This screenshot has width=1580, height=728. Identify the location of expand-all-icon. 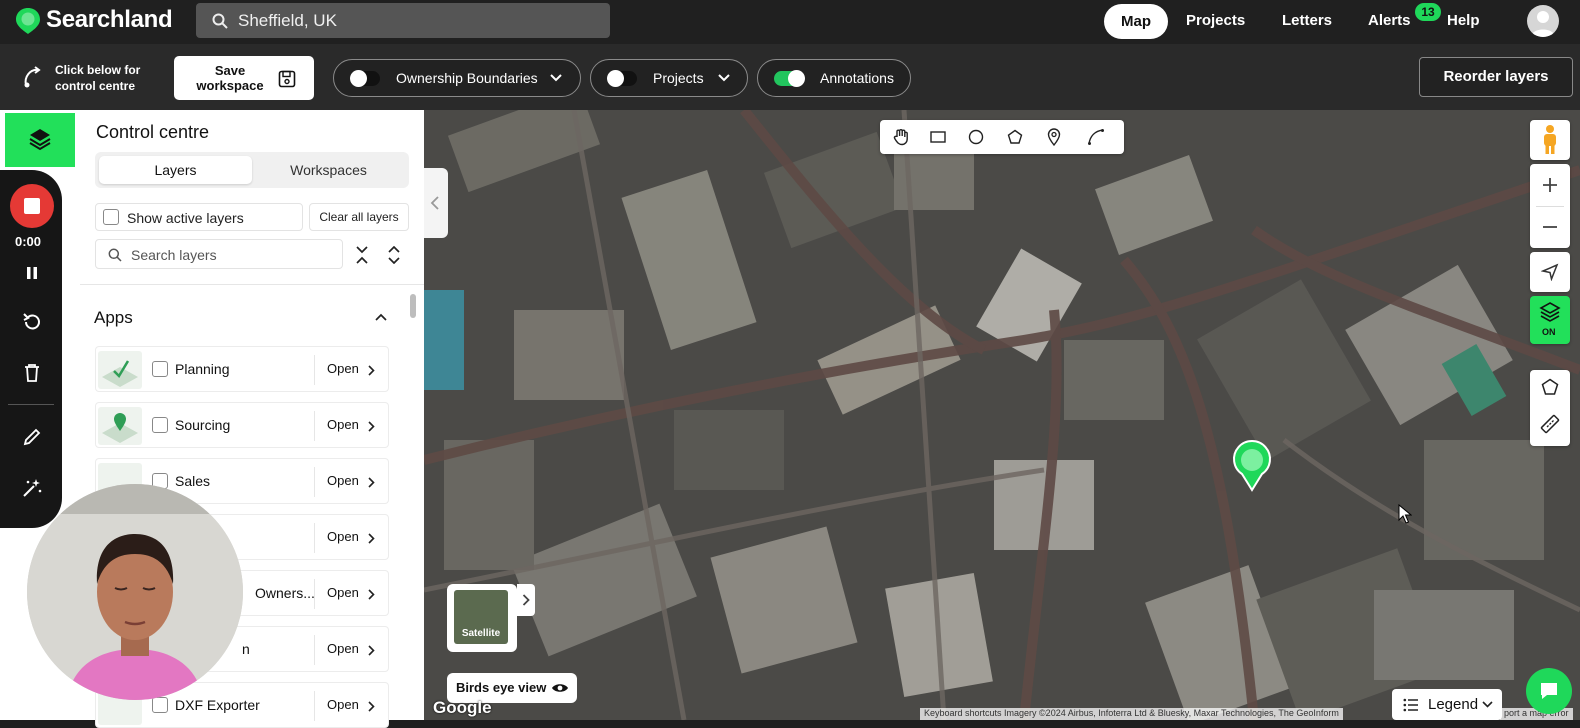
(394, 255).